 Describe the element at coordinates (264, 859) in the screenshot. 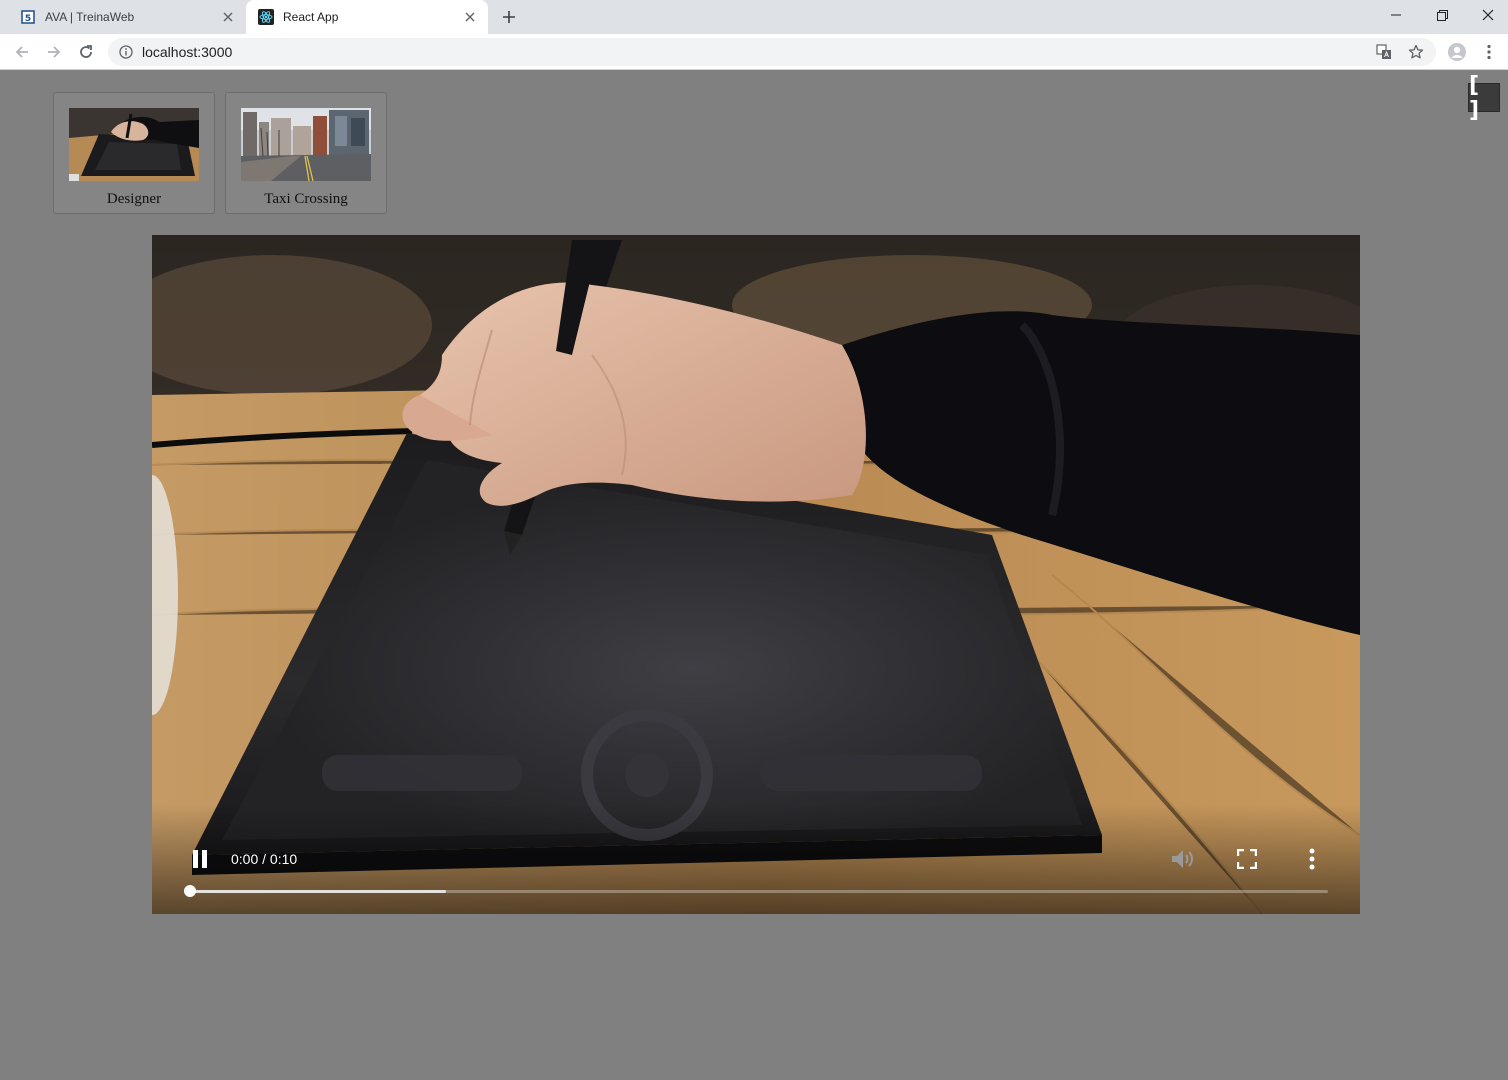

I see `time-display: 0:00 / 0:10` at that location.